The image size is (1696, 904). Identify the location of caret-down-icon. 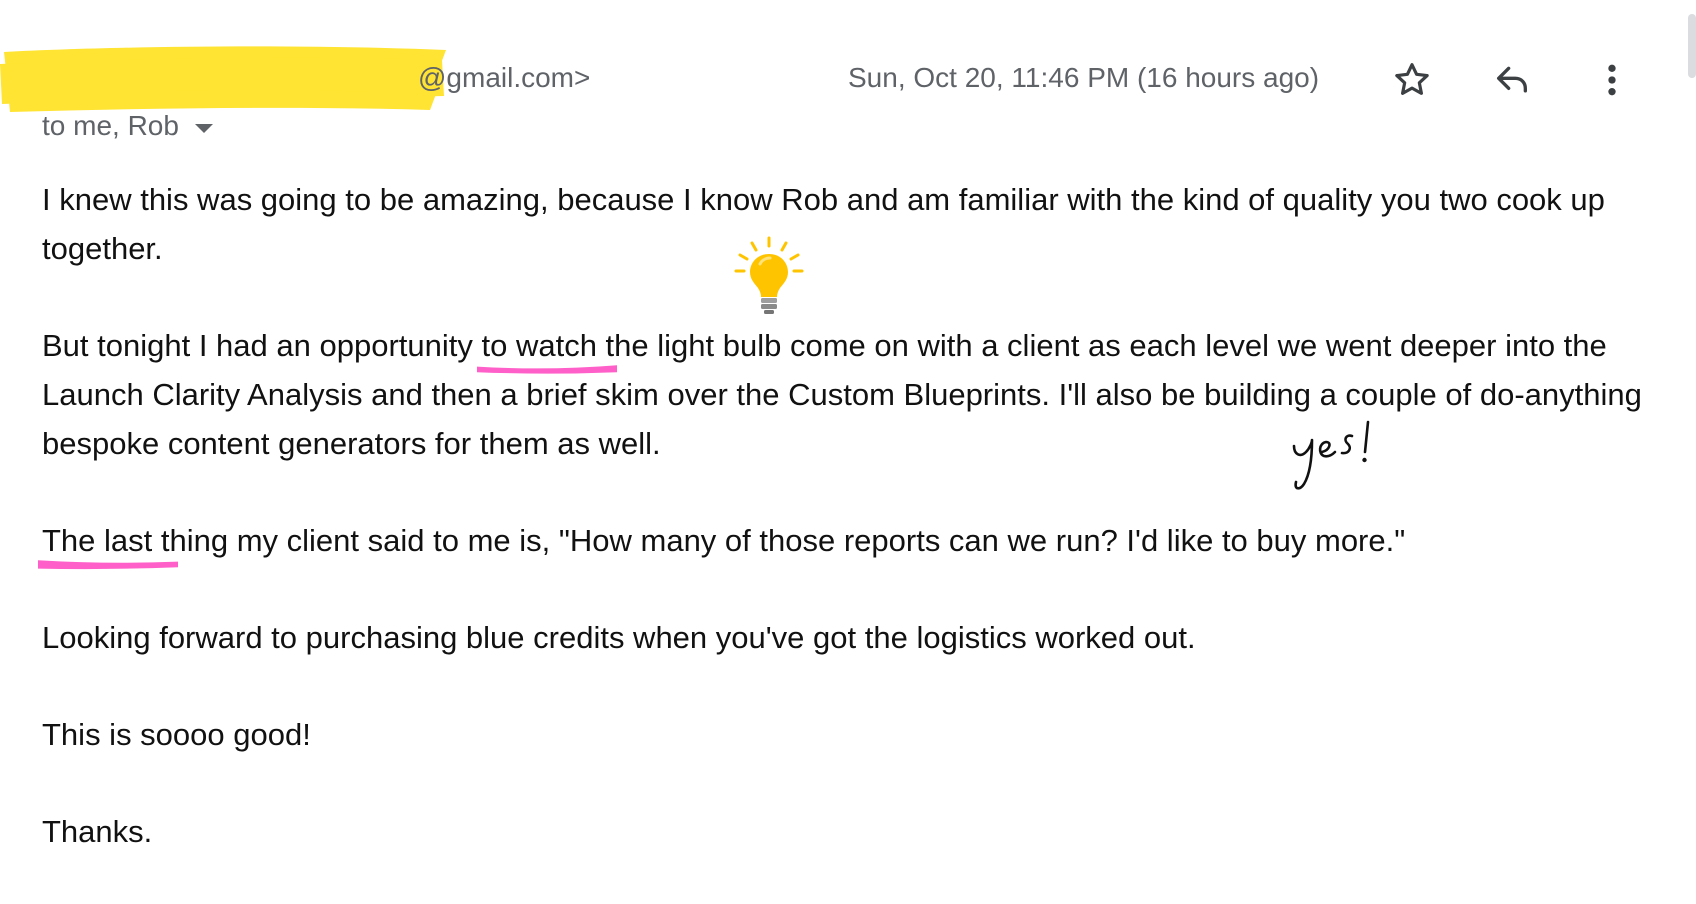
(203, 128).